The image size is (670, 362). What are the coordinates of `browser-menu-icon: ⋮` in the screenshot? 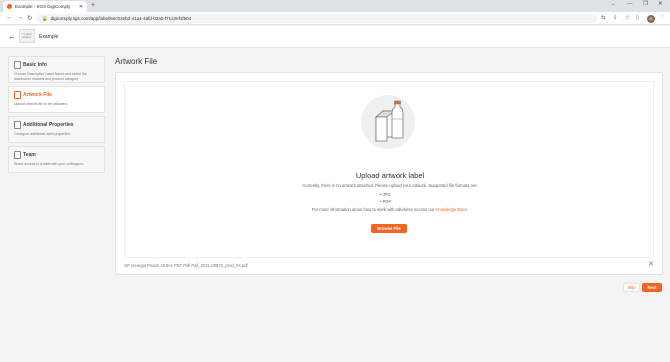 It's located at (663, 18).